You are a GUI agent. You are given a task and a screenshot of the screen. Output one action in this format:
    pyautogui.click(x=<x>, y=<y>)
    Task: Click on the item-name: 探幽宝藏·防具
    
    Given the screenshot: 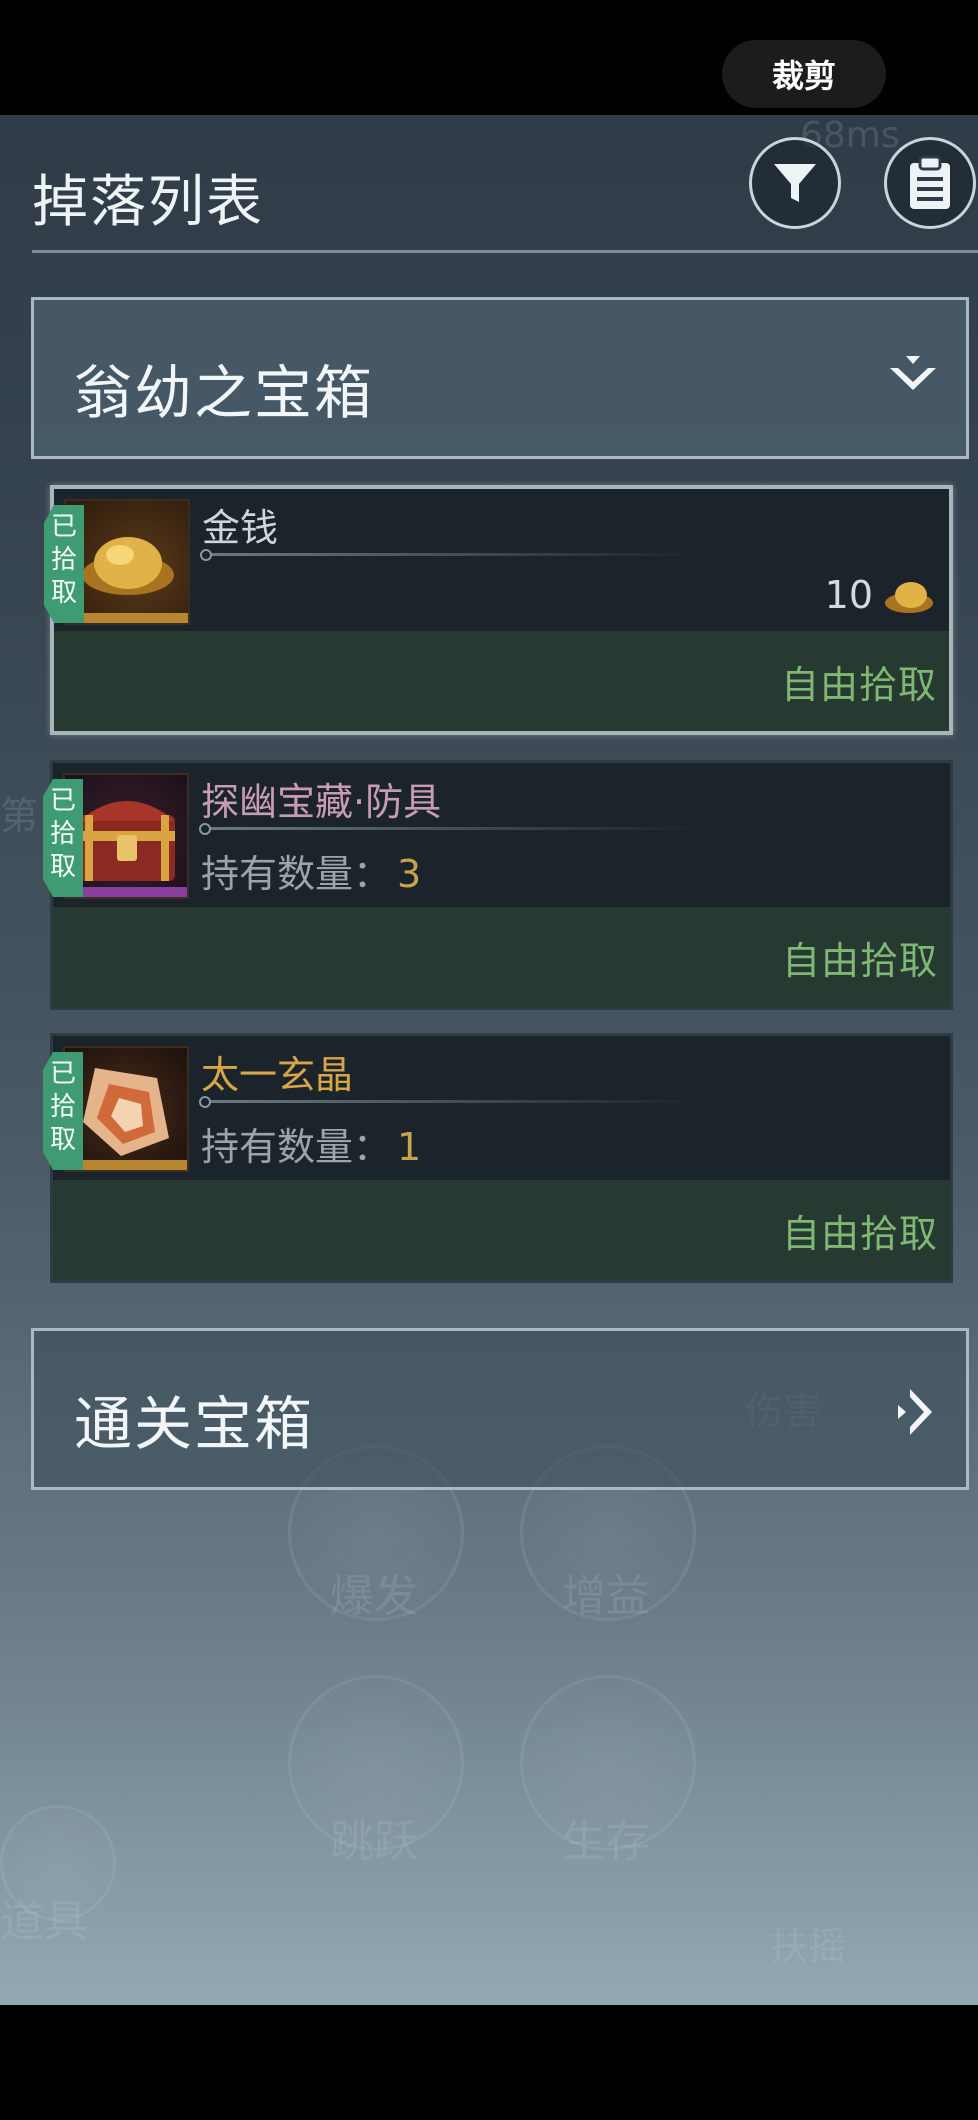 What is the action you would take?
    pyautogui.click(x=321, y=802)
    